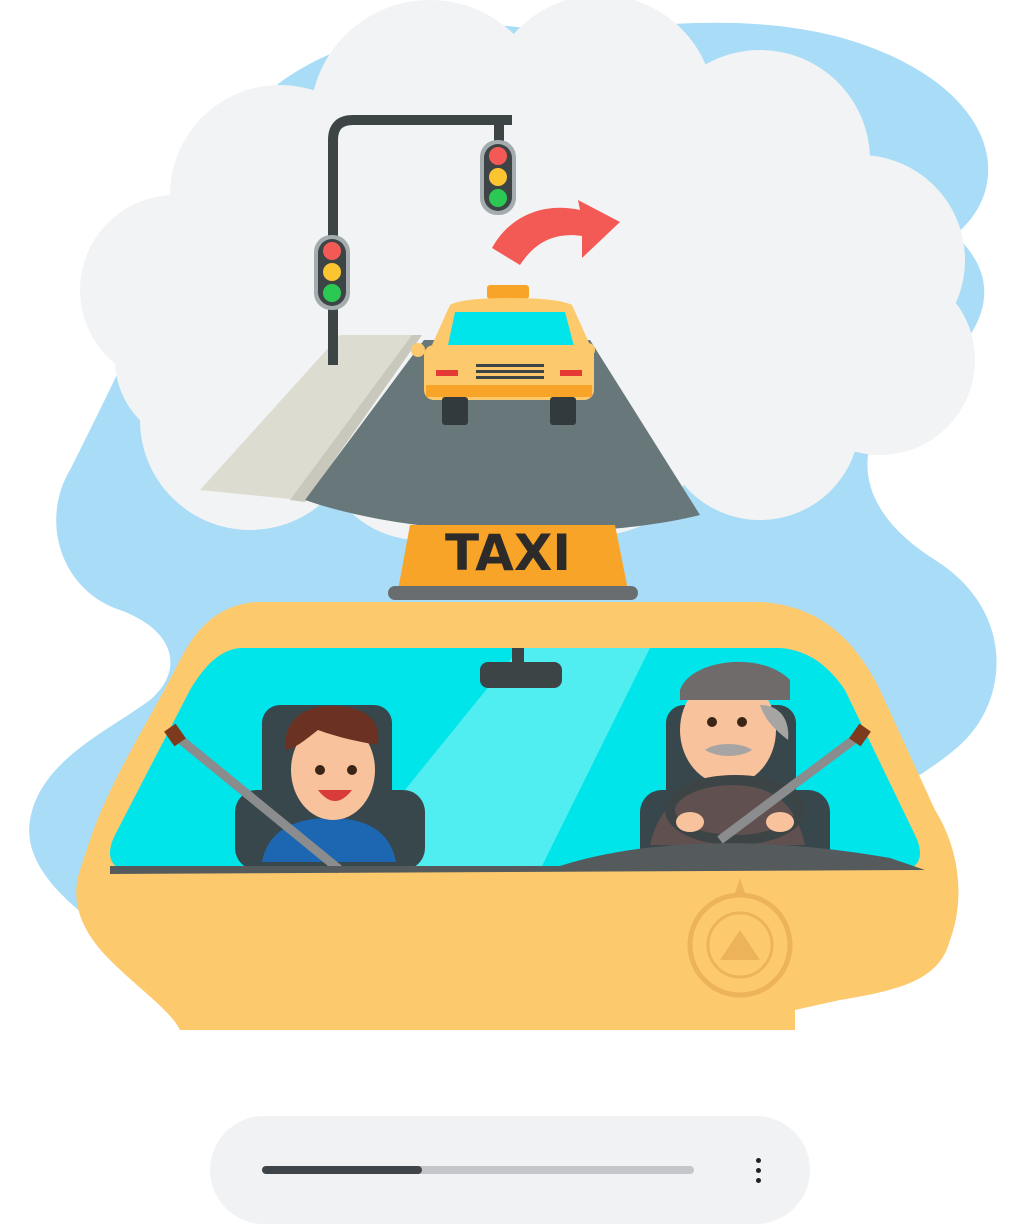 The image size is (1017, 1225). I want to click on progress-fill, so click(342, 1170).